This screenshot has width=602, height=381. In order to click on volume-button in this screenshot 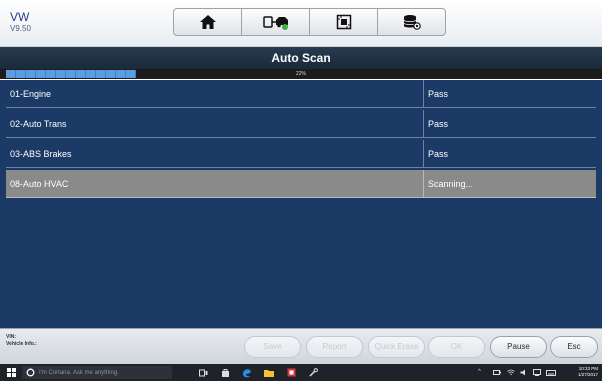, I will do `click(524, 372)`.